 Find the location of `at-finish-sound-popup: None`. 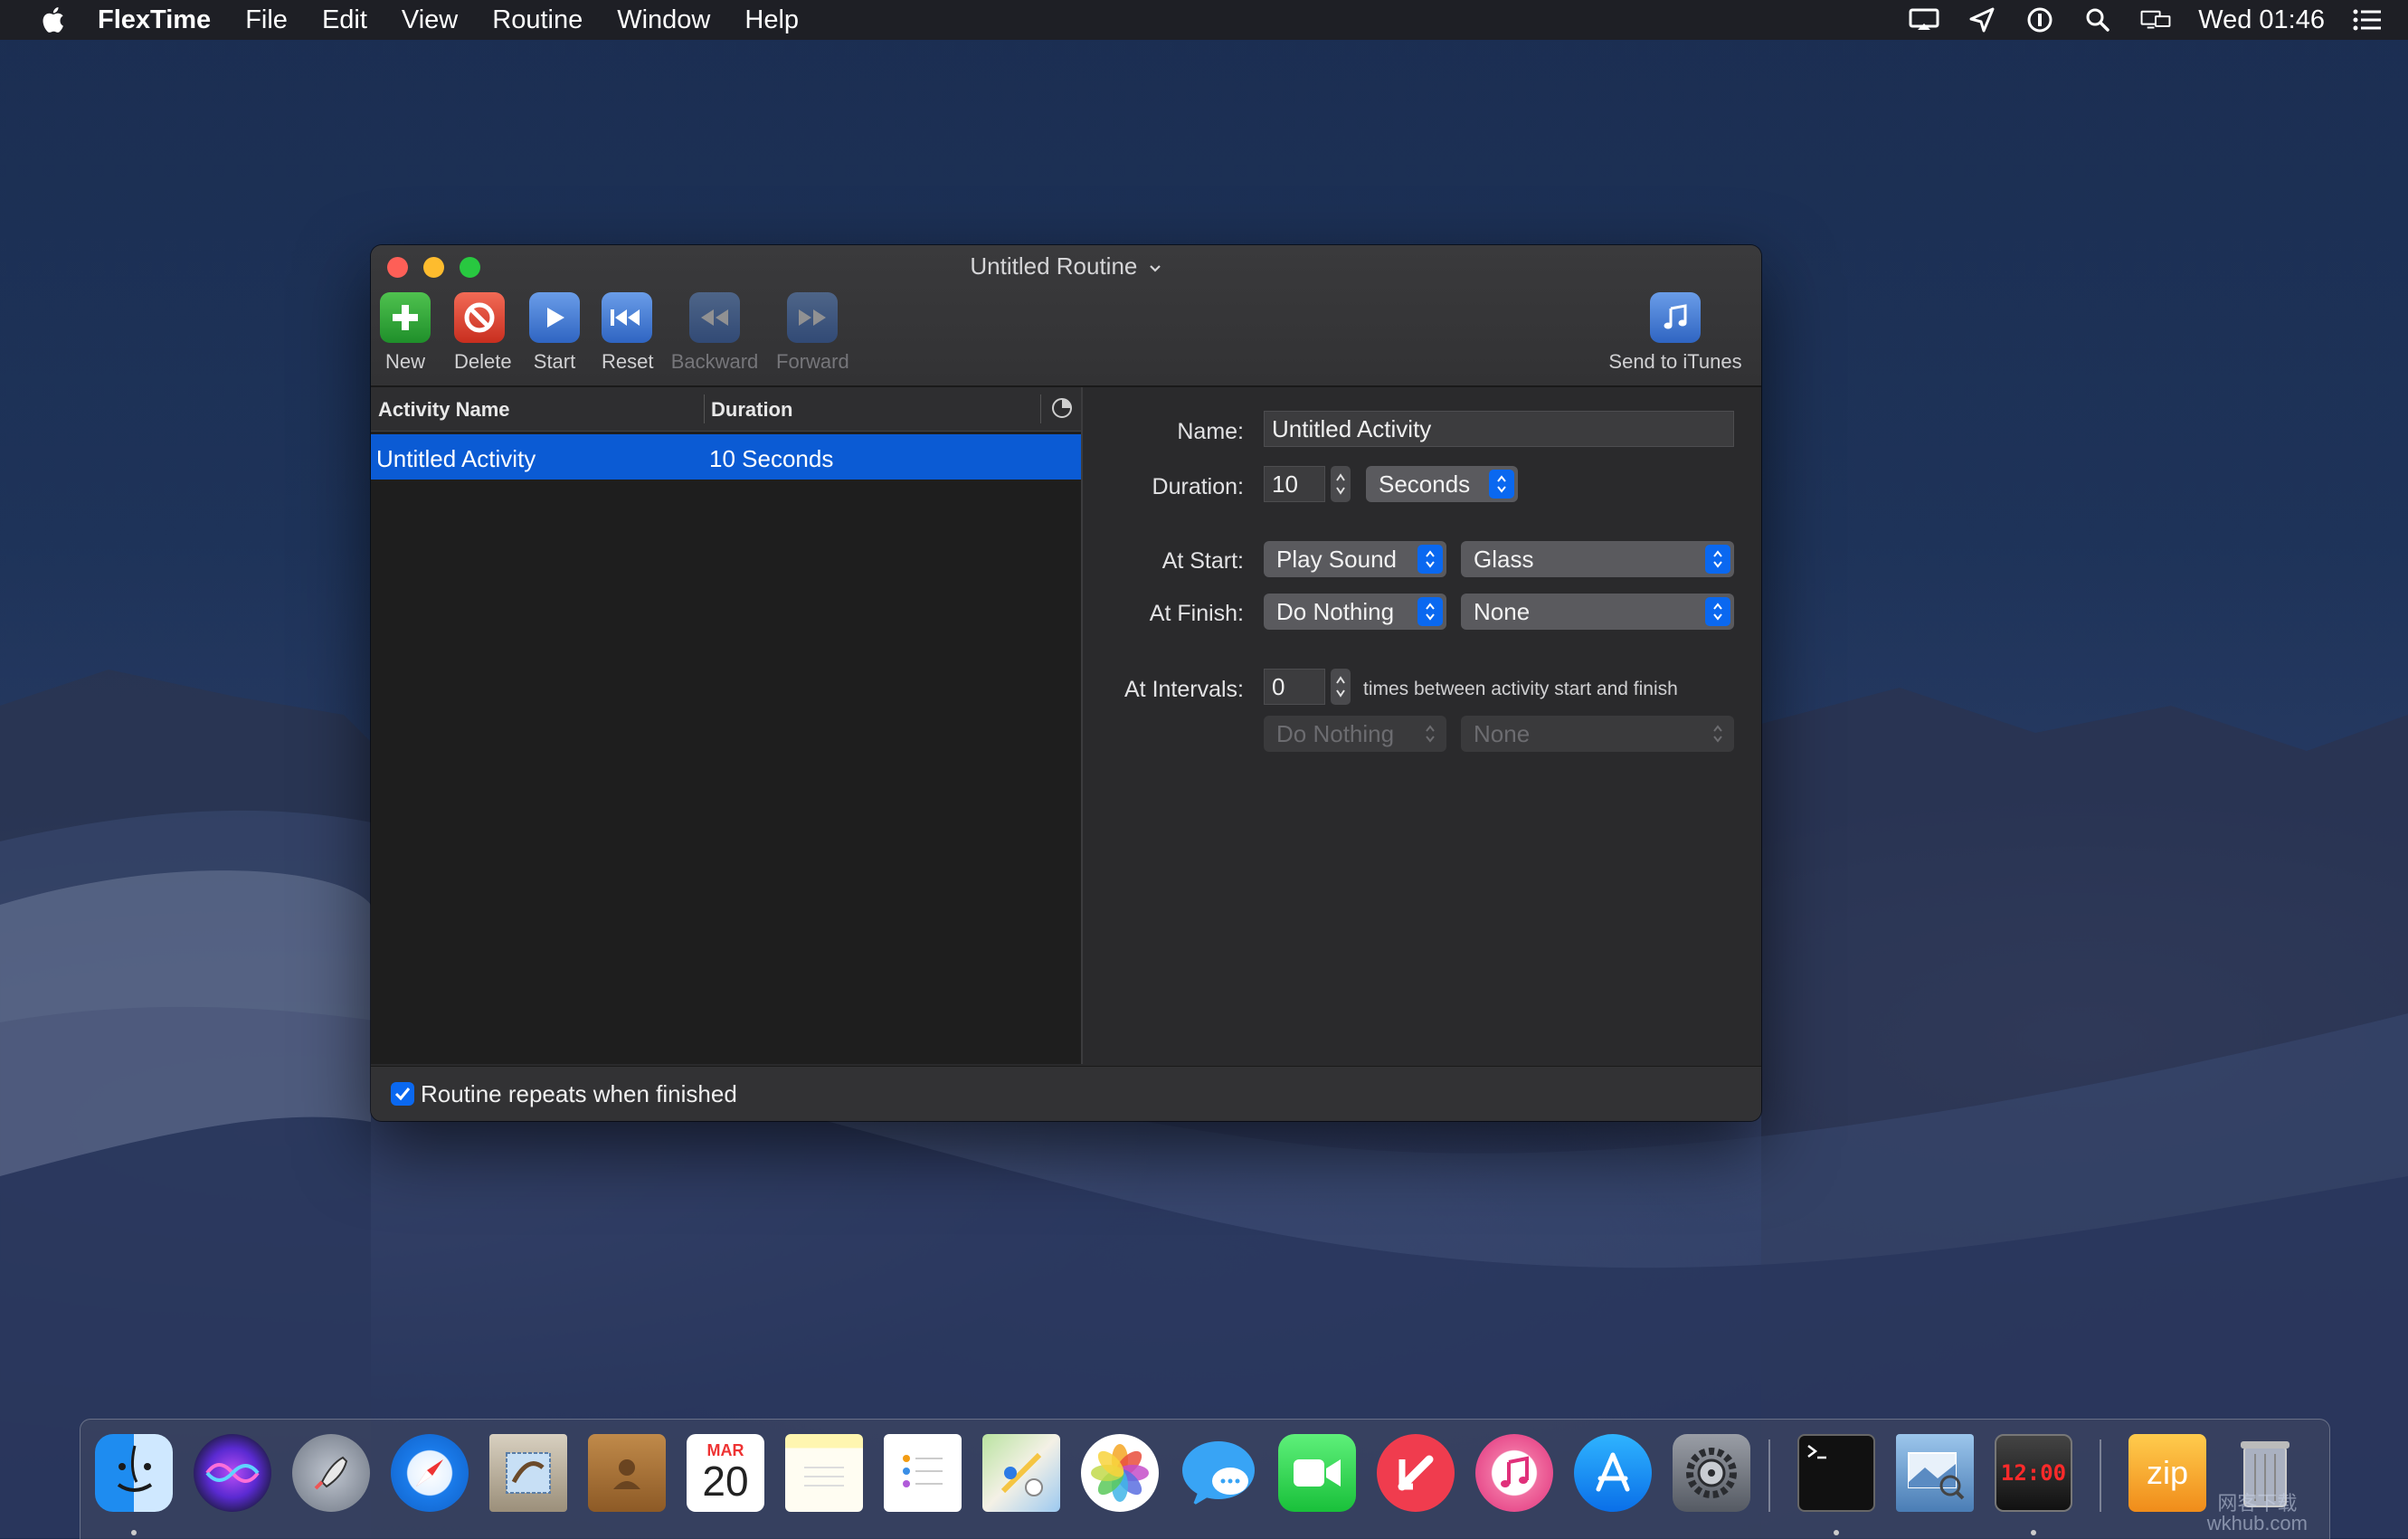

at-finish-sound-popup: None is located at coordinates (1597, 612).